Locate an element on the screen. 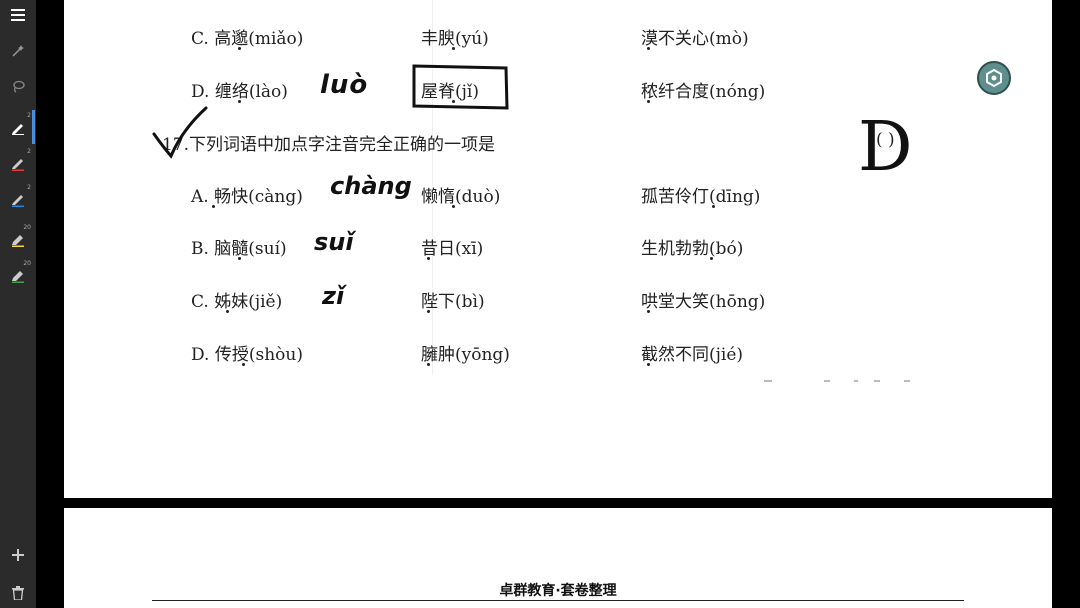 This screenshot has width=1080, height=608. ink-box is located at coordinates (460, 87).